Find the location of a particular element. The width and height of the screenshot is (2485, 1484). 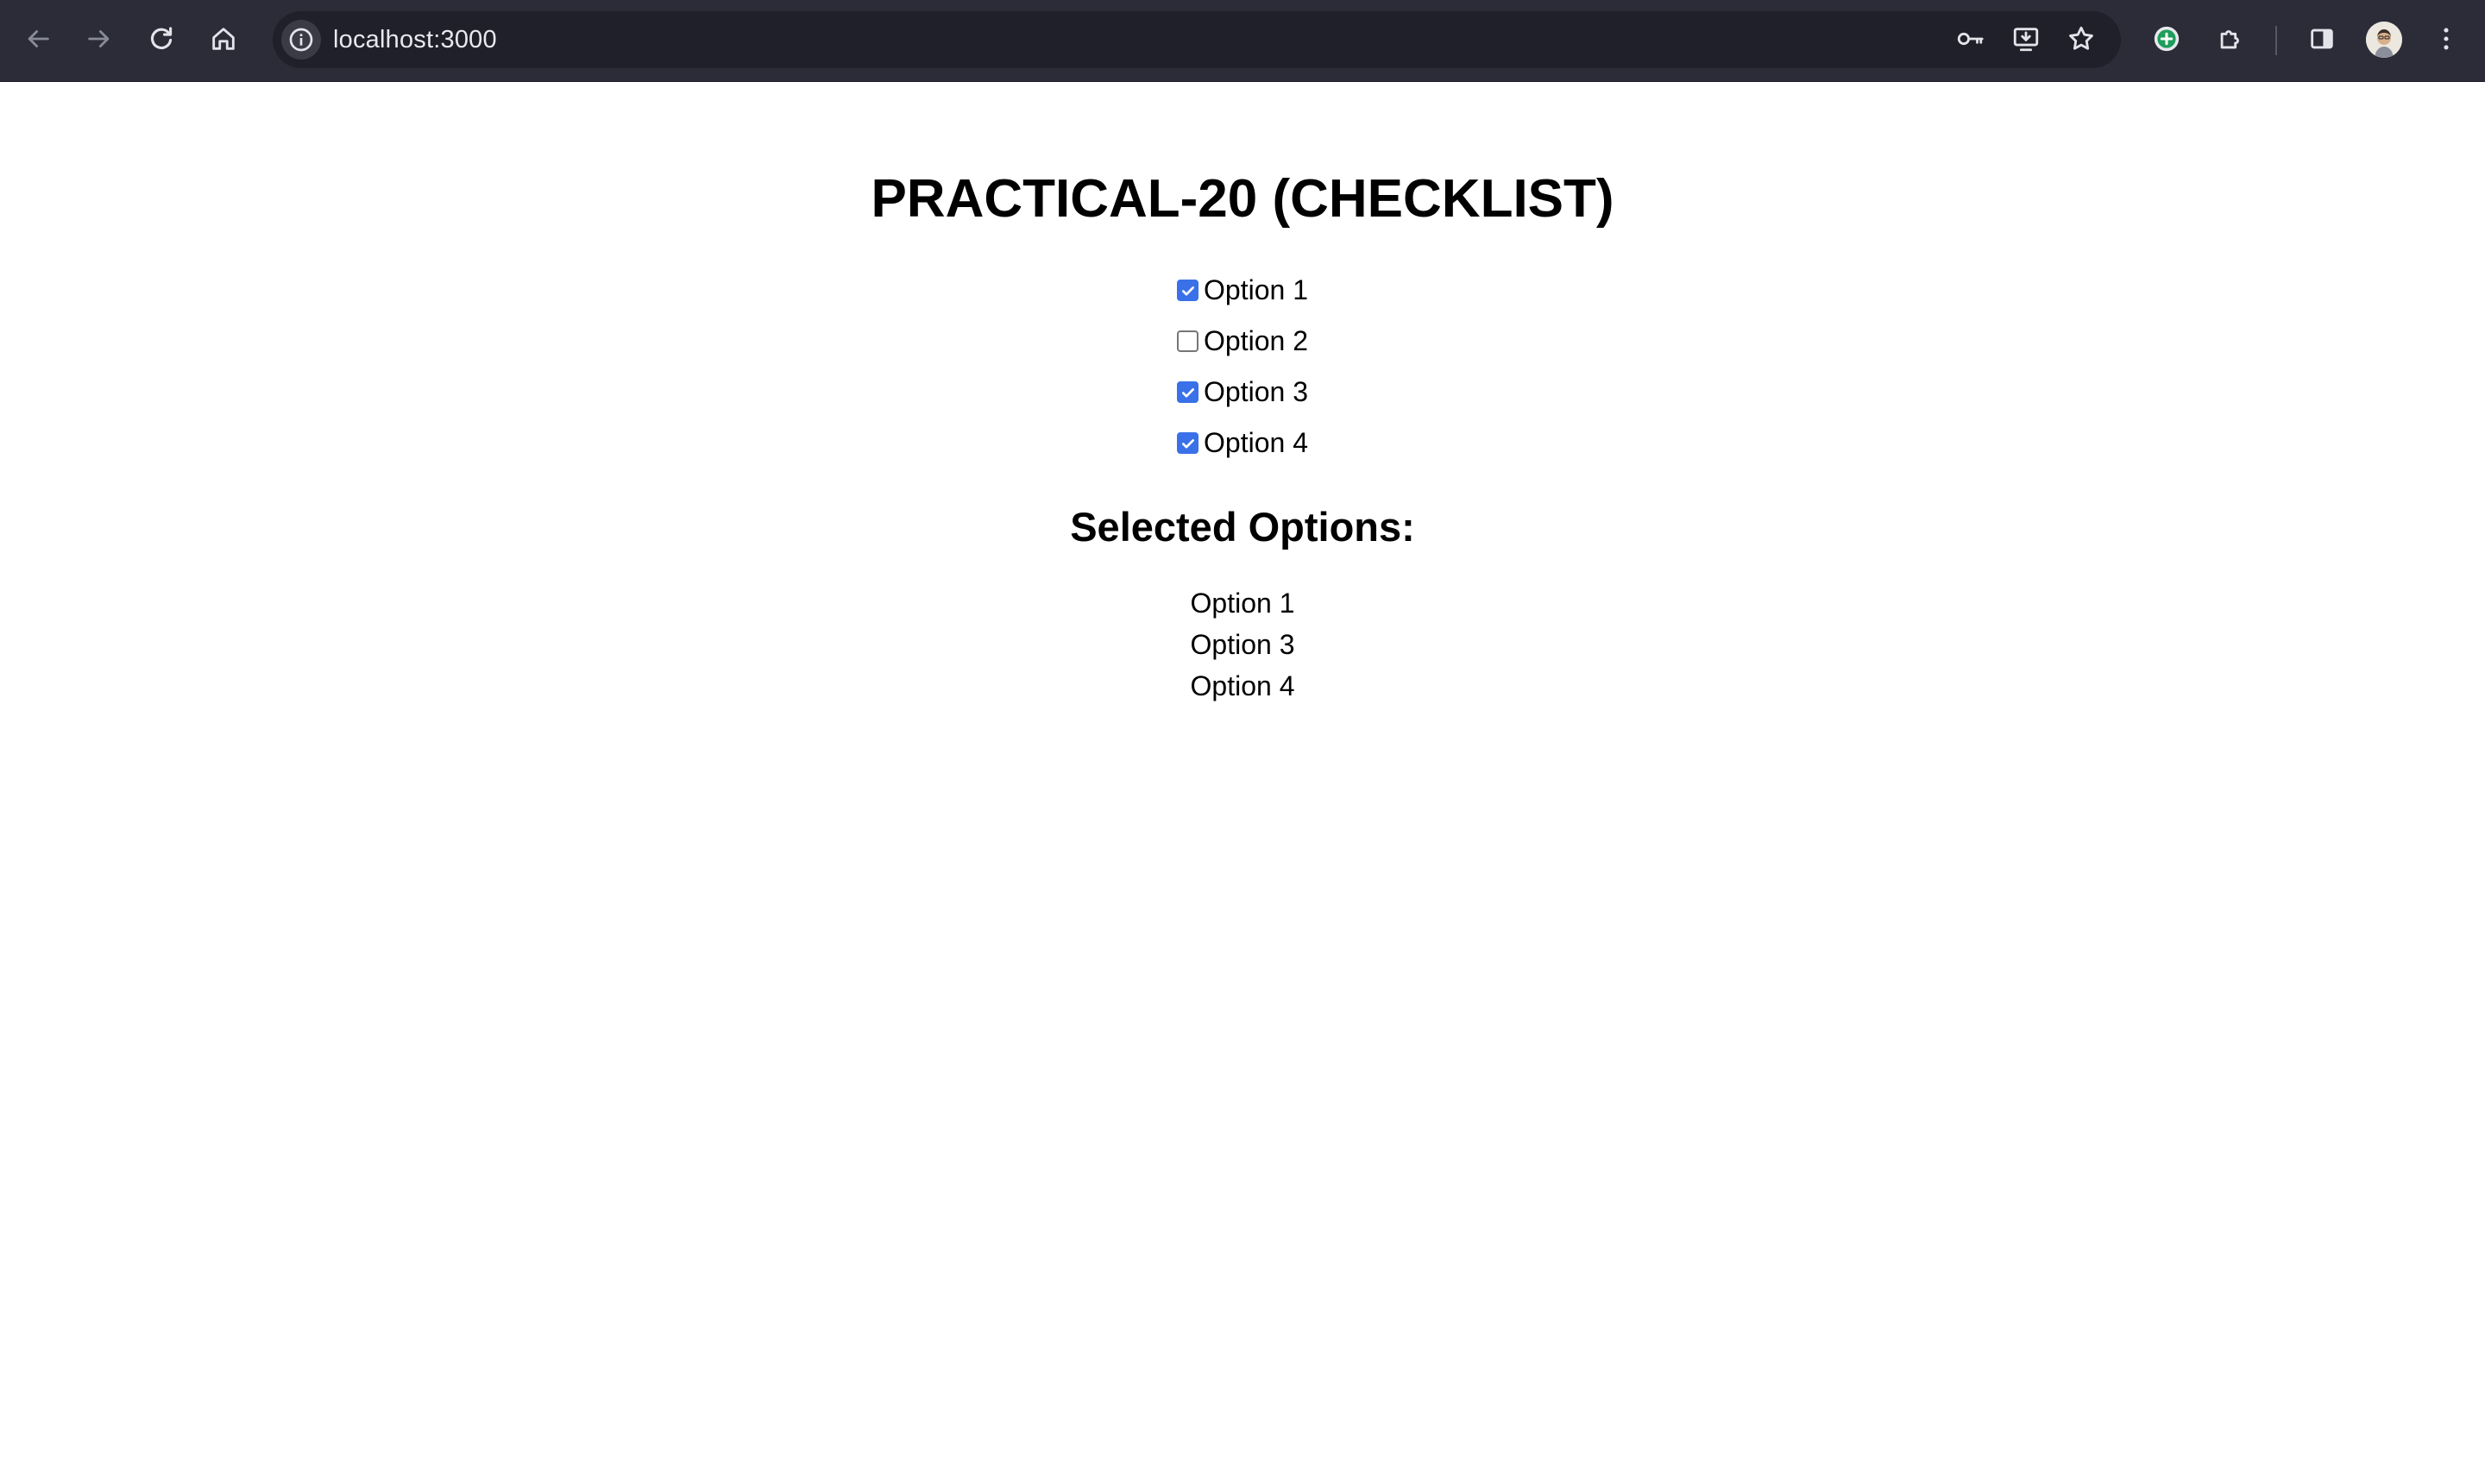

browser-toolbar: localhost:3000 is located at coordinates (1242, 41).